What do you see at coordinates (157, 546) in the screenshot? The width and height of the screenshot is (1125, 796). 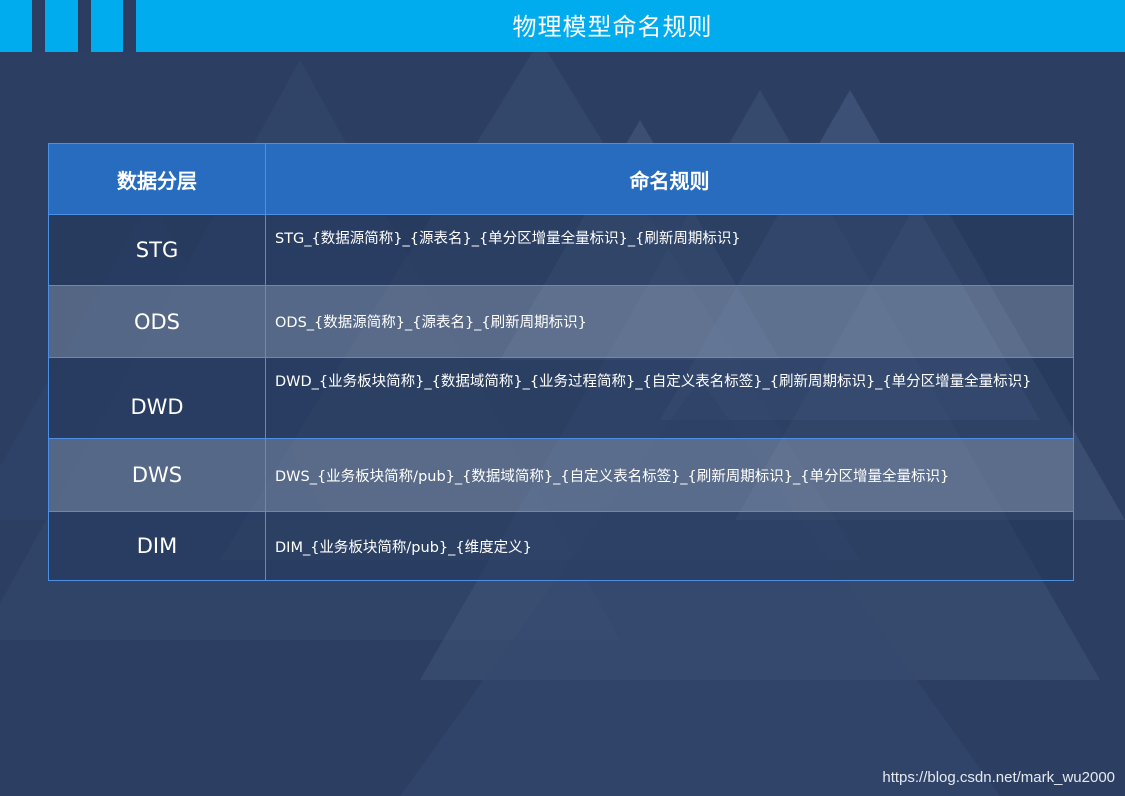 I see `layer-cell: DIM` at bounding box center [157, 546].